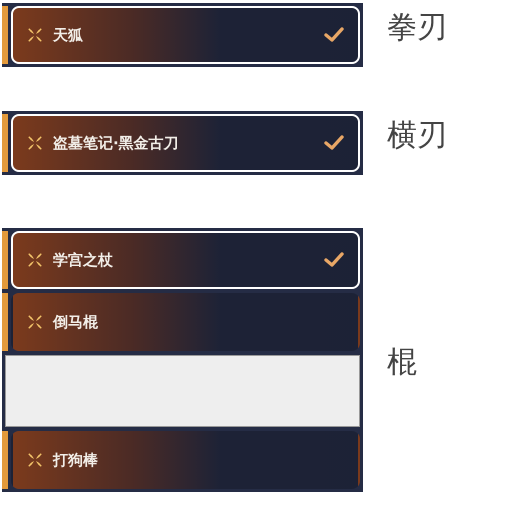  What do you see at coordinates (417, 28) in the screenshot?
I see `category-label: 拳刃` at bounding box center [417, 28].